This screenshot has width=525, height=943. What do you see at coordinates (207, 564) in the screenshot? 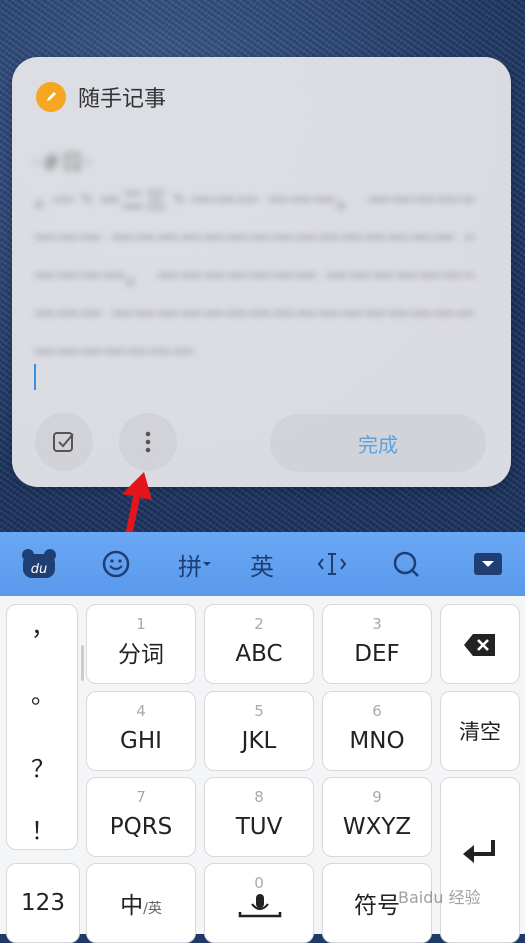
I see `chevron-down-icon` at bounding box center [207, 564].